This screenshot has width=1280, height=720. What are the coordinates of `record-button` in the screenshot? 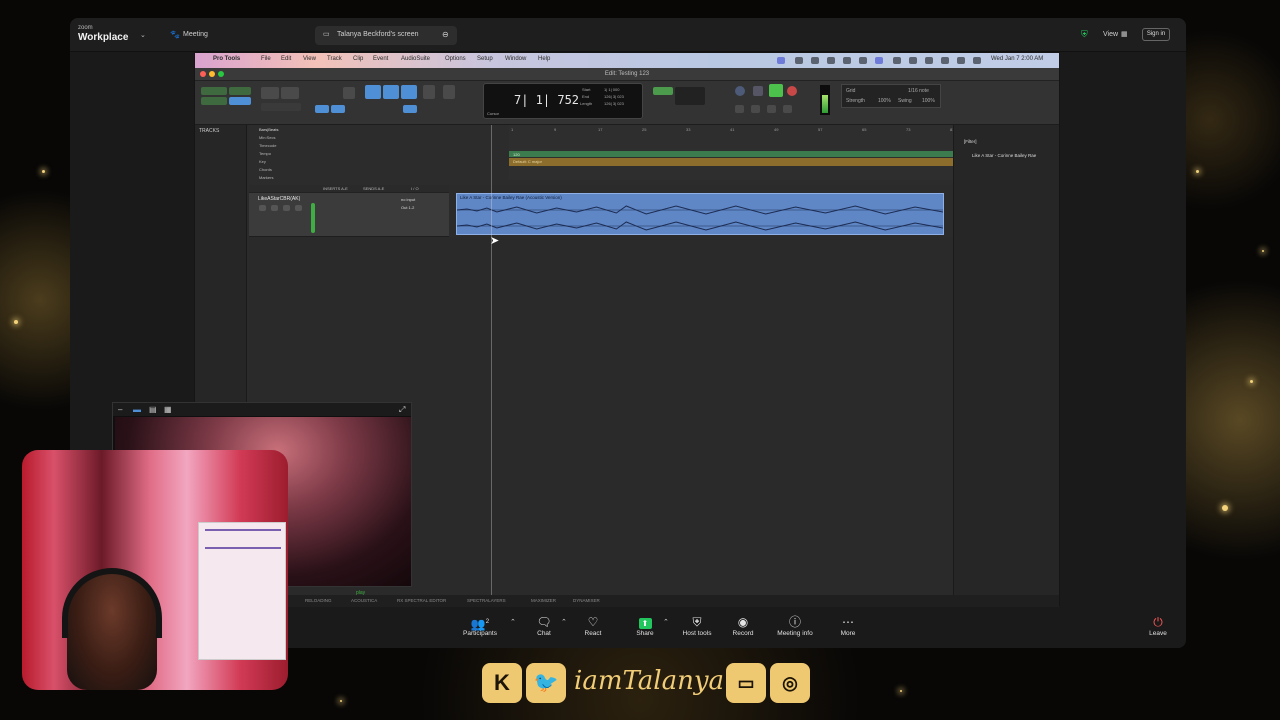 It's located at (792, 91).